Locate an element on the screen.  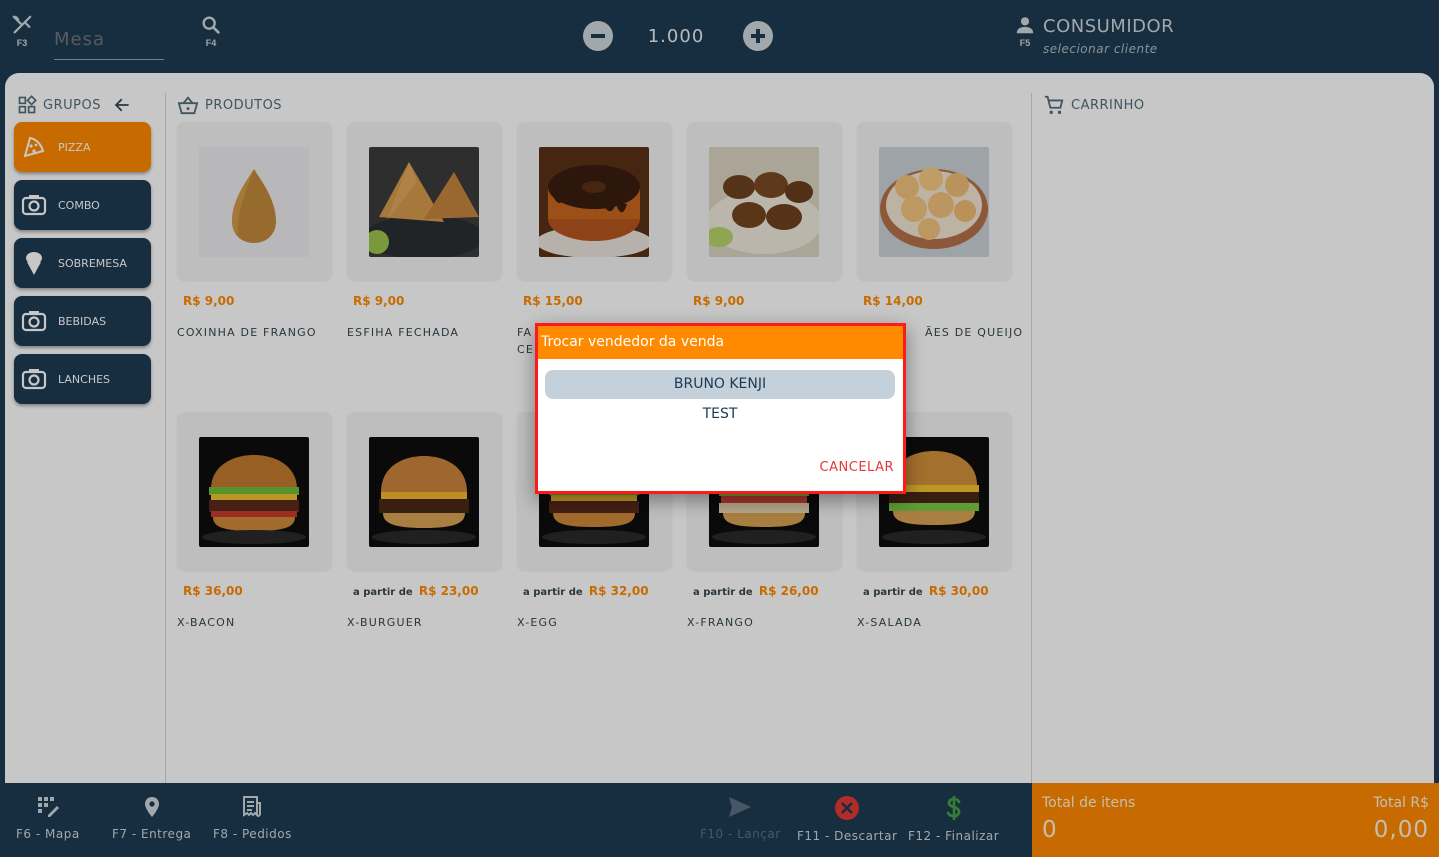
product-name: ÃES DE QUEIJO is located at coordinates (974, 332).